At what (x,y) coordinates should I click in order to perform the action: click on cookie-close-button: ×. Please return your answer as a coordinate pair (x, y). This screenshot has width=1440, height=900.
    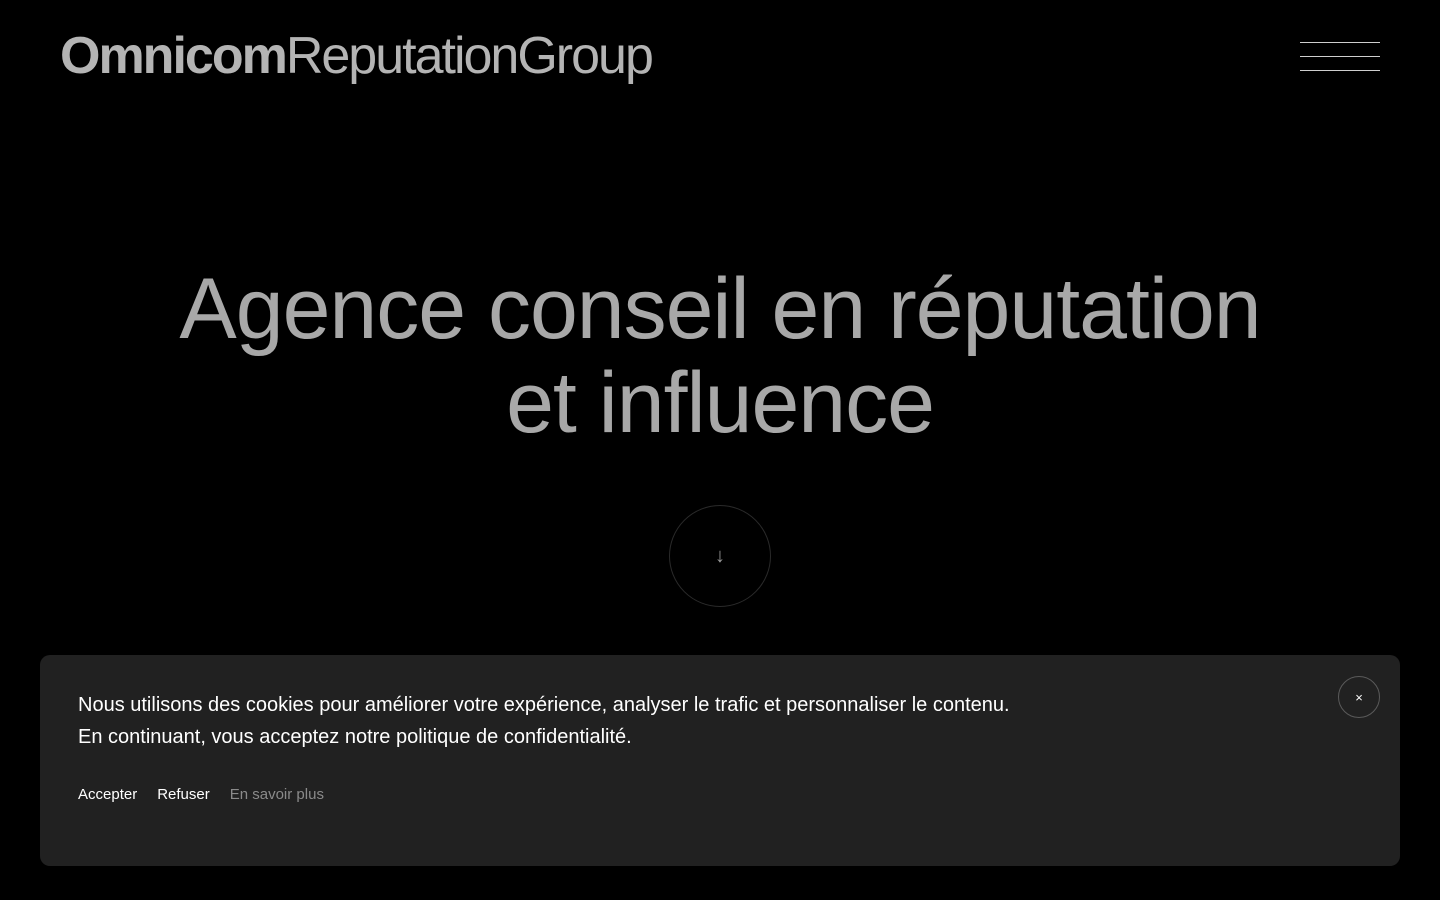
    Looking at the image, I should click on (1359, 697).